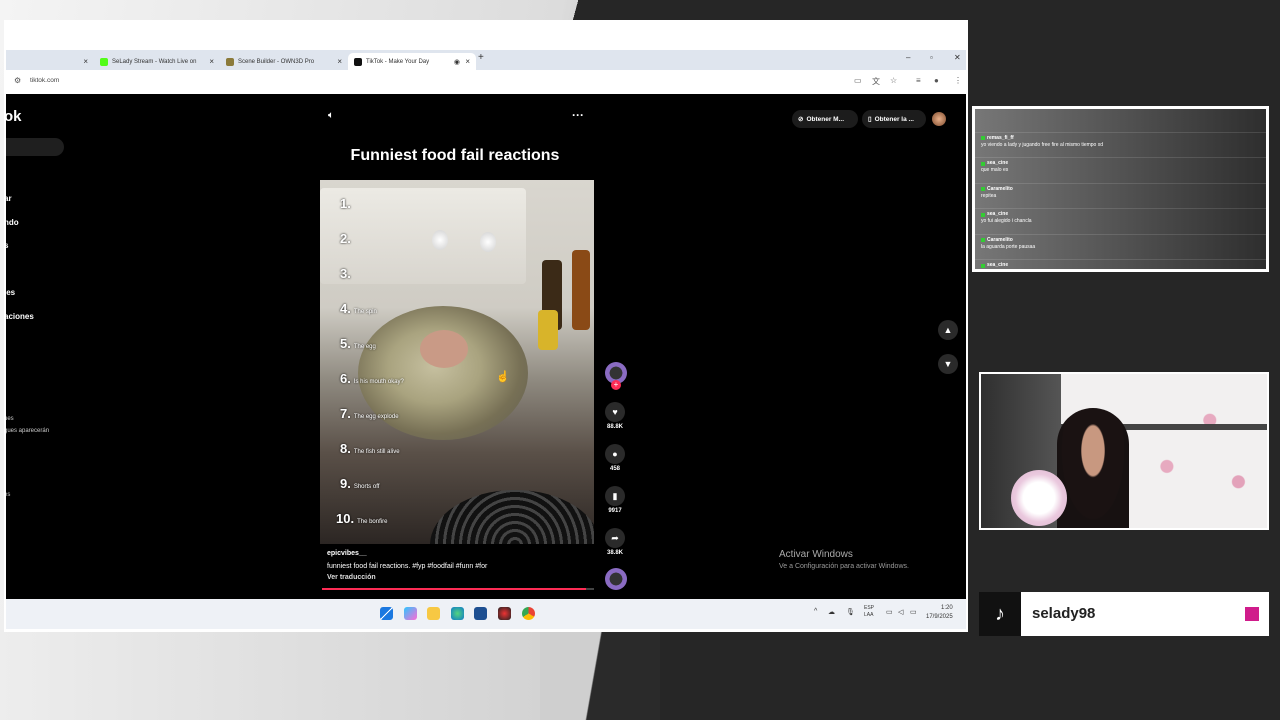  What do you see at coordinates (433, 613) in the screenshot?
I see `file-explorer-icon` at bounding box center [433, 613].